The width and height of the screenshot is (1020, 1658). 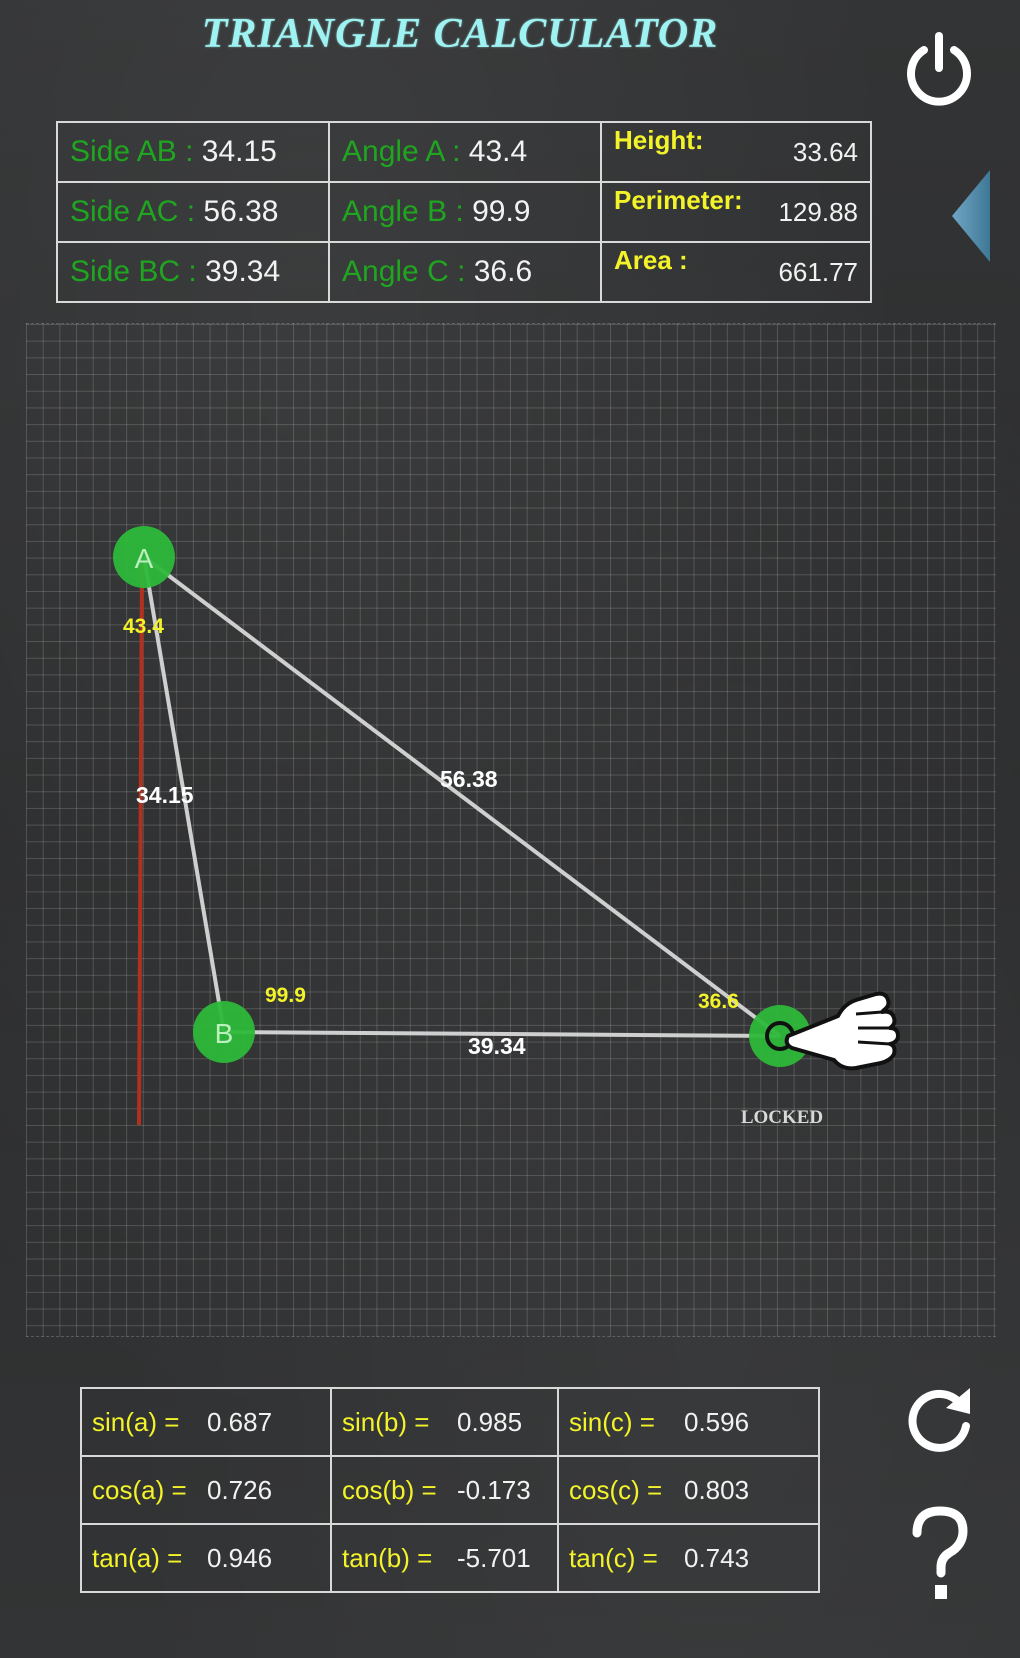 I want to click on angle-c-label: Angle C :, so click(x=404, y=271).